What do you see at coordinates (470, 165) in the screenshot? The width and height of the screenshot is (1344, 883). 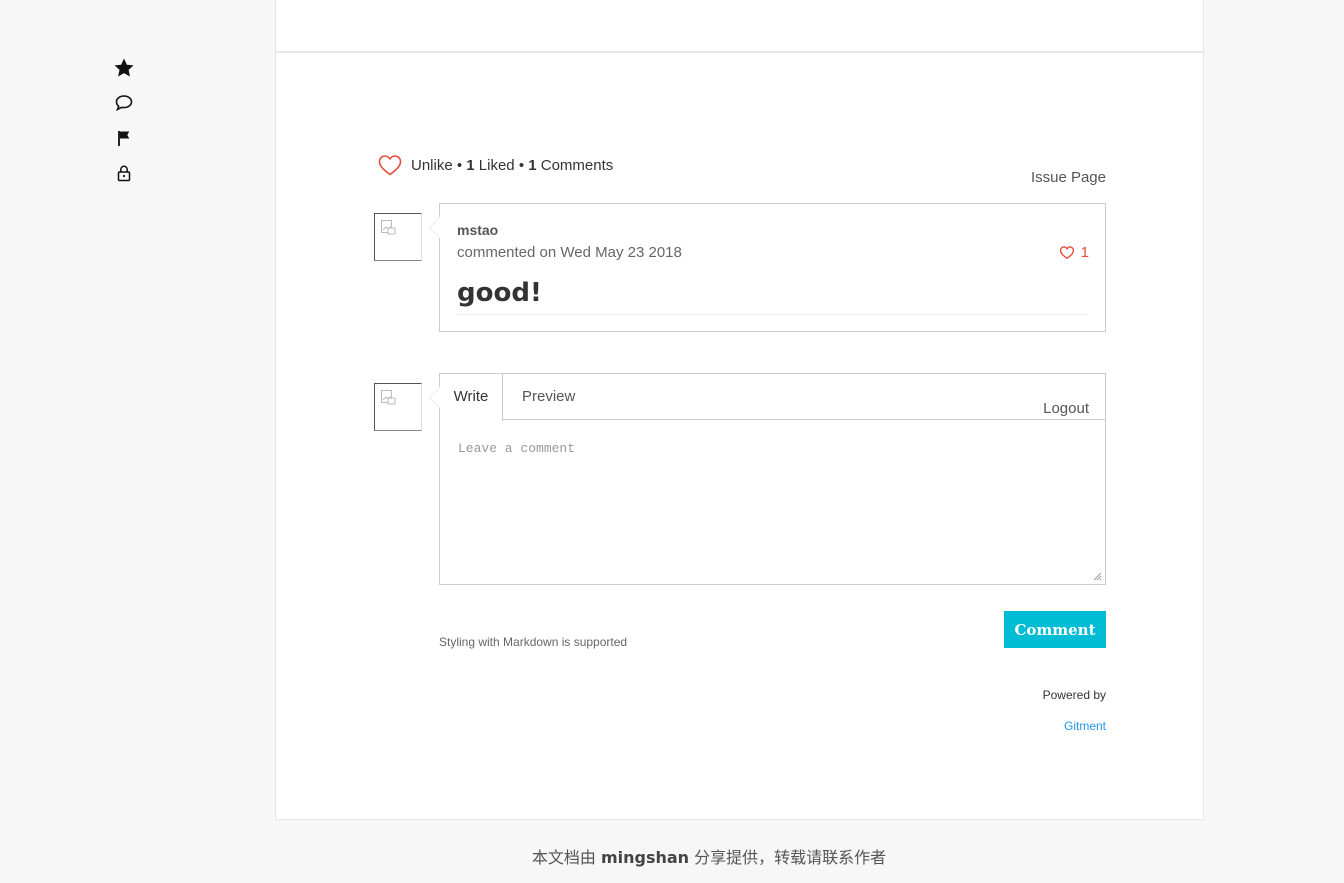 I see `liked-count: 1` at bounding box center [470, 165].